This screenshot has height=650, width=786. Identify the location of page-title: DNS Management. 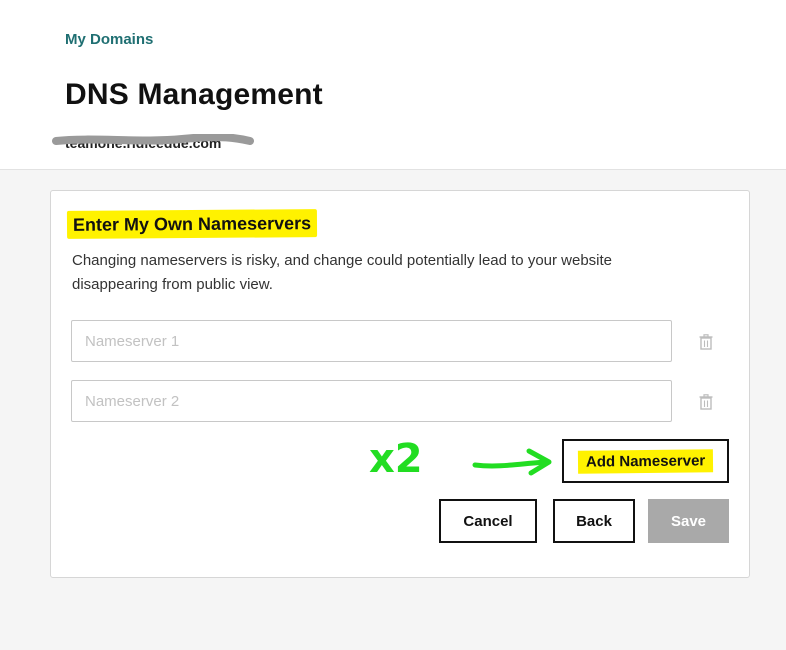
(194, 94).